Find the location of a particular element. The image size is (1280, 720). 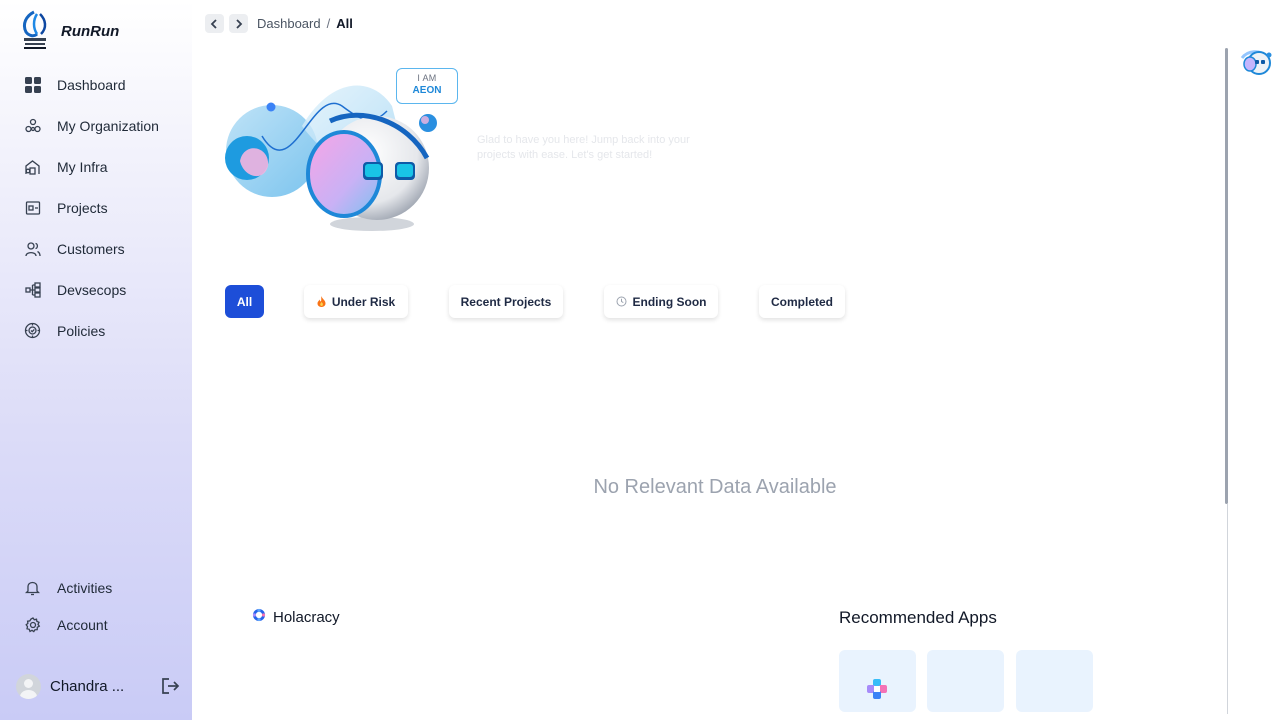

sidebar-item-label: My Infra is located at coordinates (82, 166).